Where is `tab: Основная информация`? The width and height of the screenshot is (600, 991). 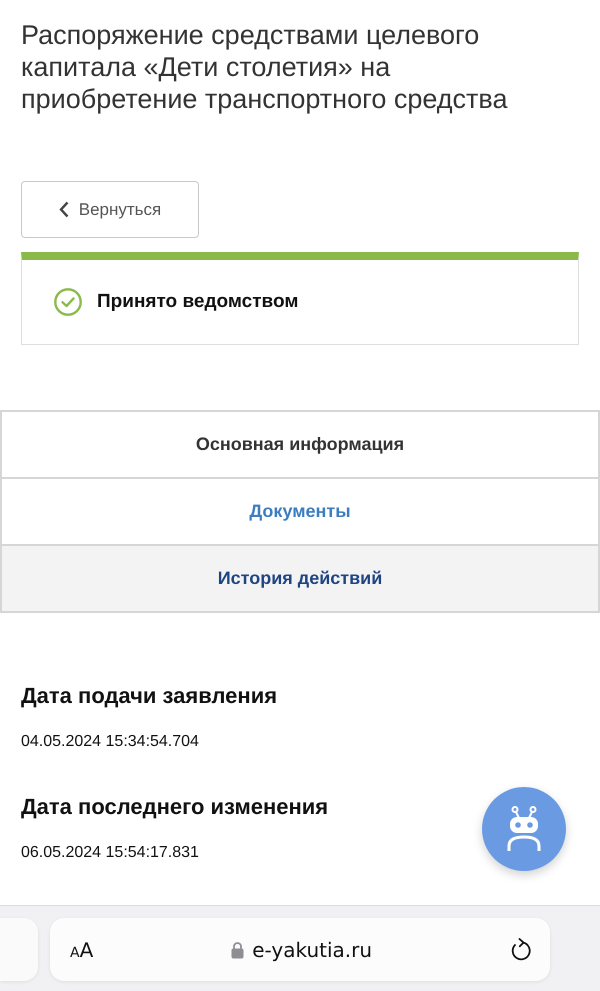 tab: Основная информация is located at coordinates (300, 446).